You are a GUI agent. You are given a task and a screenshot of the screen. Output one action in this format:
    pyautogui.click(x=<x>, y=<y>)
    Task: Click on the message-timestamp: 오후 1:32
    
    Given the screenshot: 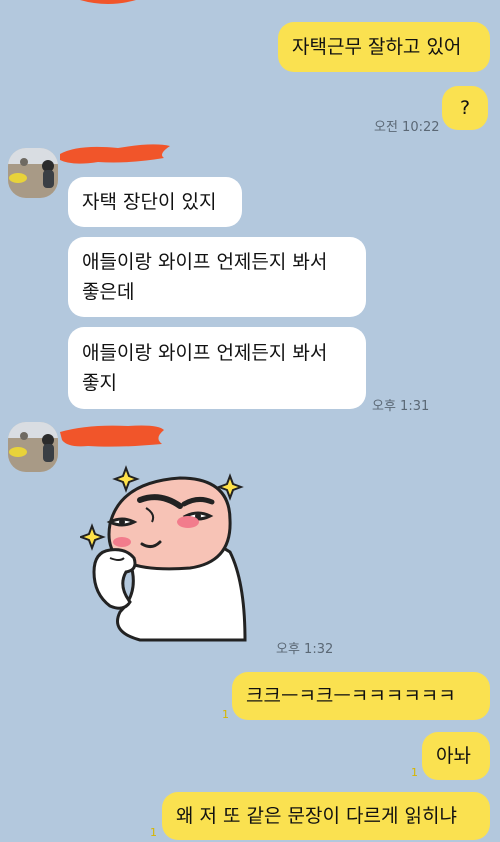 What is the action you would take?
    pyautogui.click(x=305, y=649)
    